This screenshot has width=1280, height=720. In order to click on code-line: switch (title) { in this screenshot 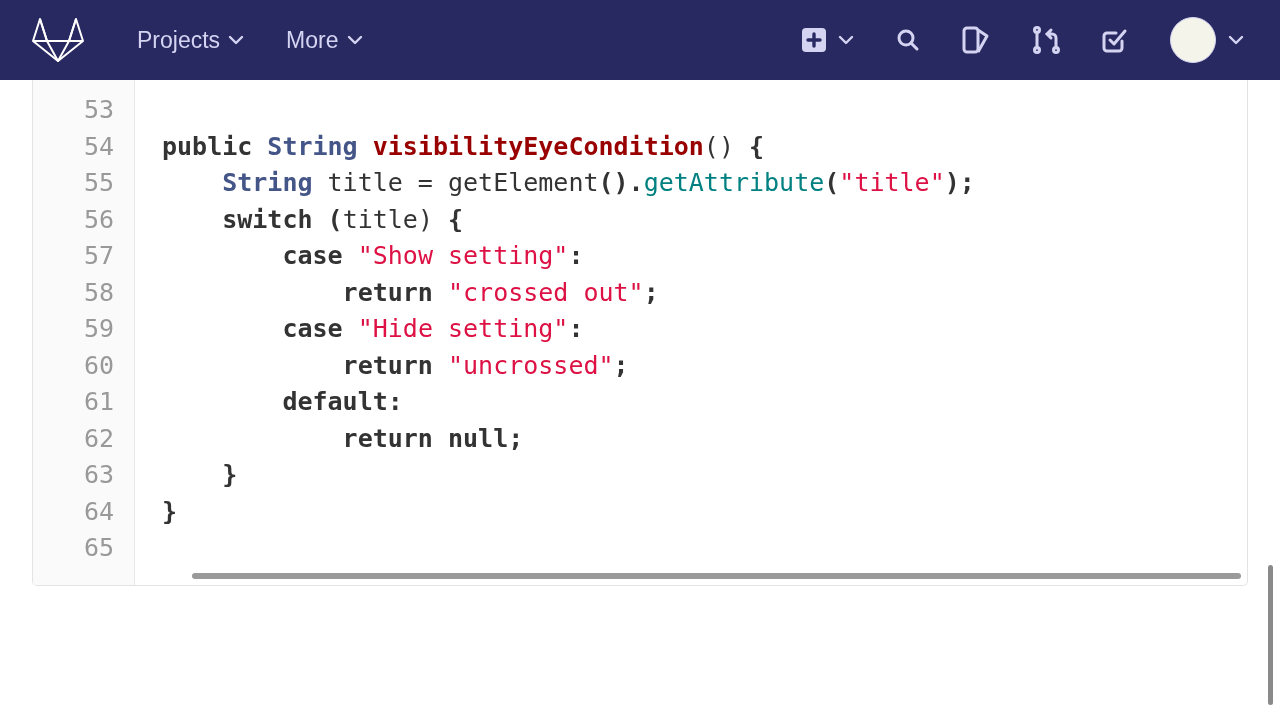, I will do `click(342, 219)`.